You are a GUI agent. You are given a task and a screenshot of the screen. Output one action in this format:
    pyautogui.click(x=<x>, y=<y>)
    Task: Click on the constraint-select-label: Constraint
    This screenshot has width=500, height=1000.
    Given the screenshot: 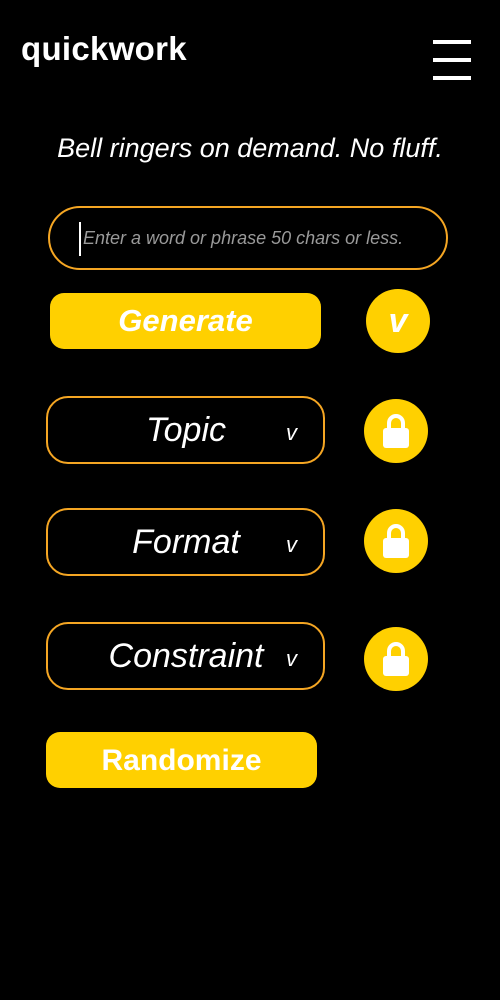 What is the action you would take?
    pyautogui.click(x=186, y=656)
    